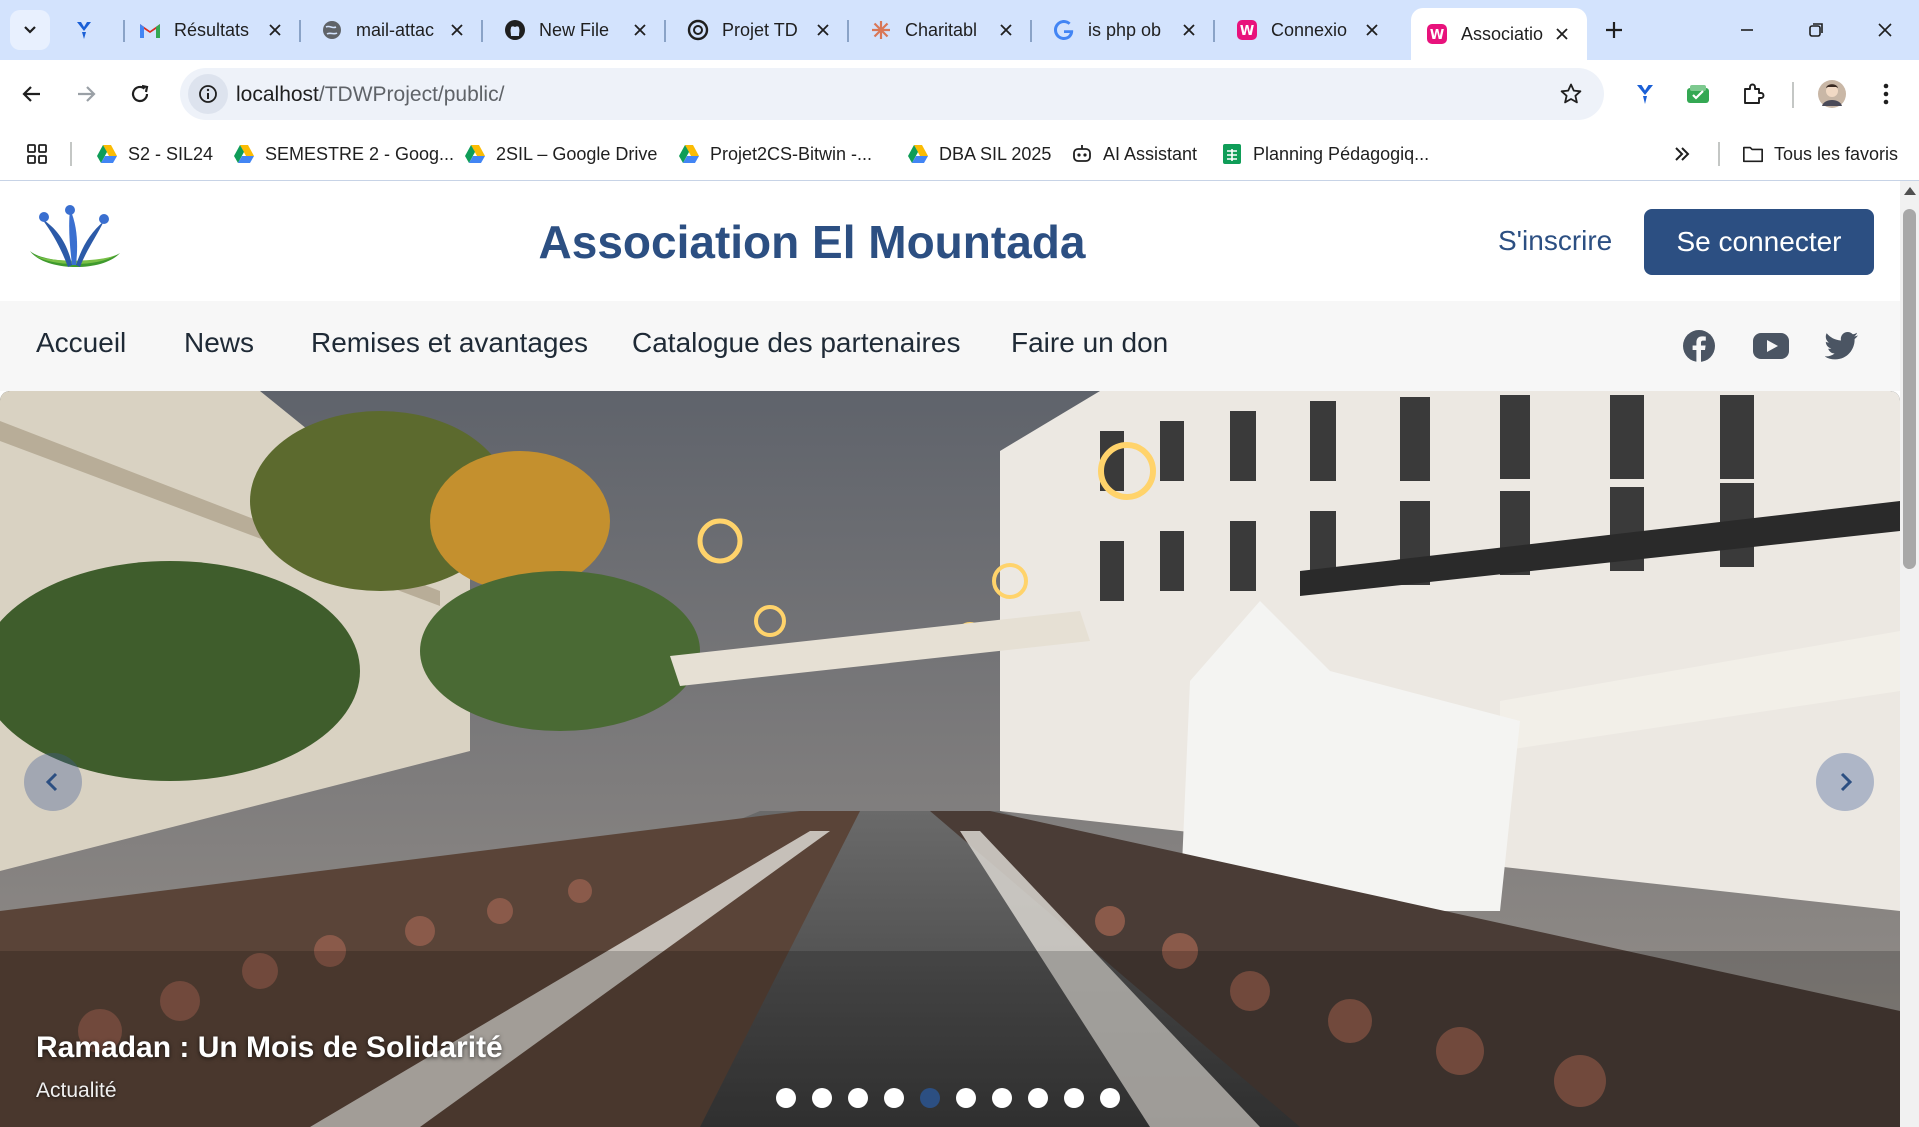  Describe the element at coordinates (812, 242) in the screenshot. I see `site-title: Association El Mountada` at that location.